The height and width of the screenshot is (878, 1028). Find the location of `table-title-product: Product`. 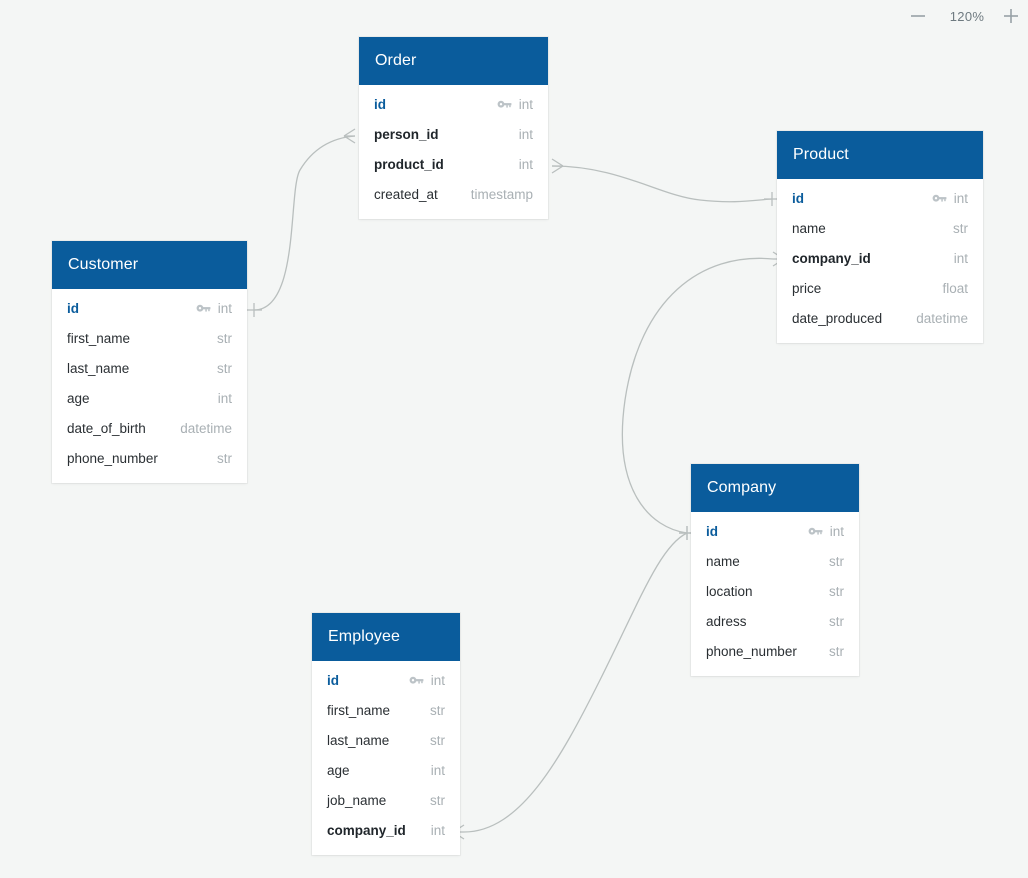

table-title-product: Product is located at coordinates (880, 155).